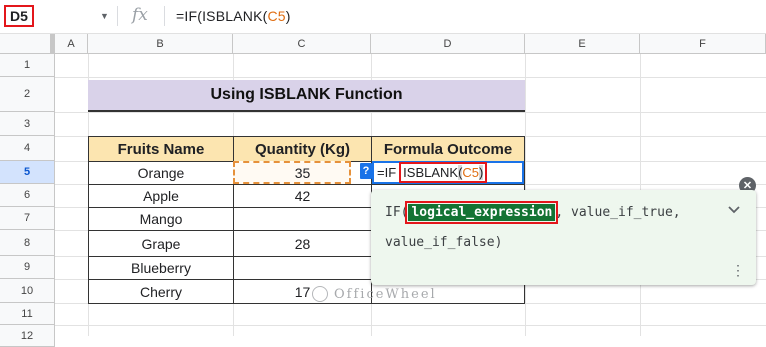 This screenshot has width=766, height=347. Describe the element at coordinates (302, 196) in the screenshot. I see `quantity-cell: 42` at that location.